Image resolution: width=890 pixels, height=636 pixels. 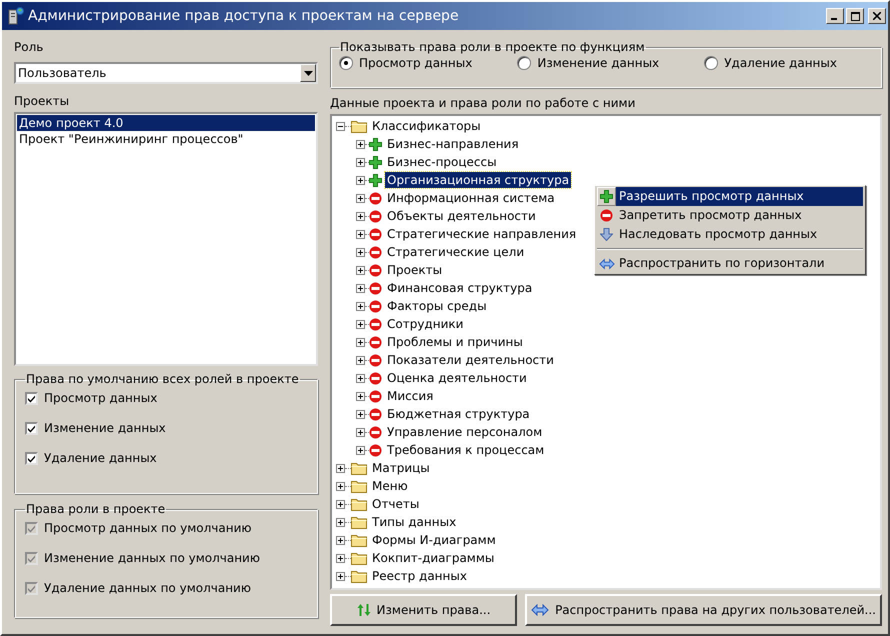 I want to click on tree-item: Типы данных, so click(x=414, y=522).